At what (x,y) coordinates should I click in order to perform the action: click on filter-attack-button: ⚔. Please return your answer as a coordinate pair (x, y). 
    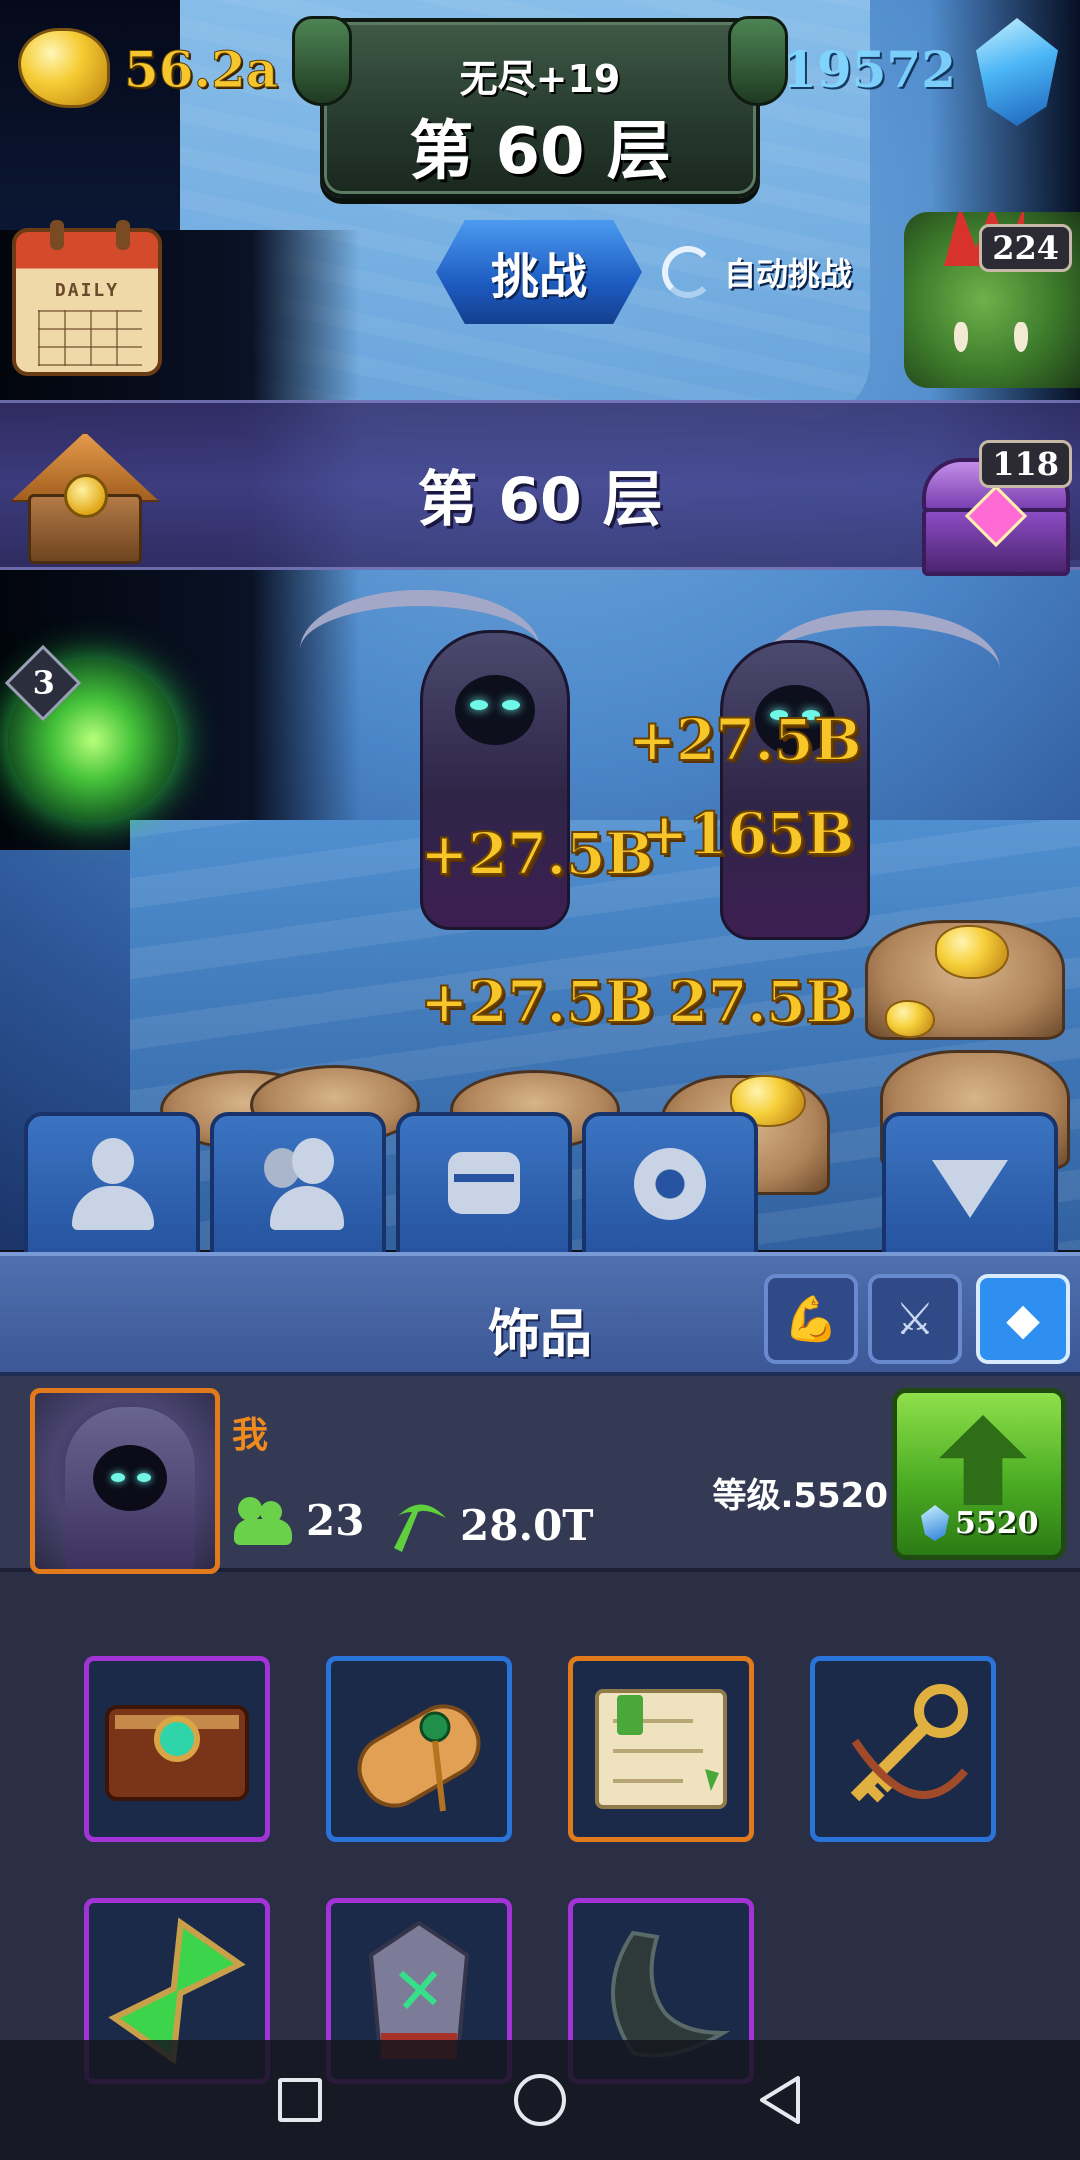
    Looking at the image, I should click on (915, 1319).